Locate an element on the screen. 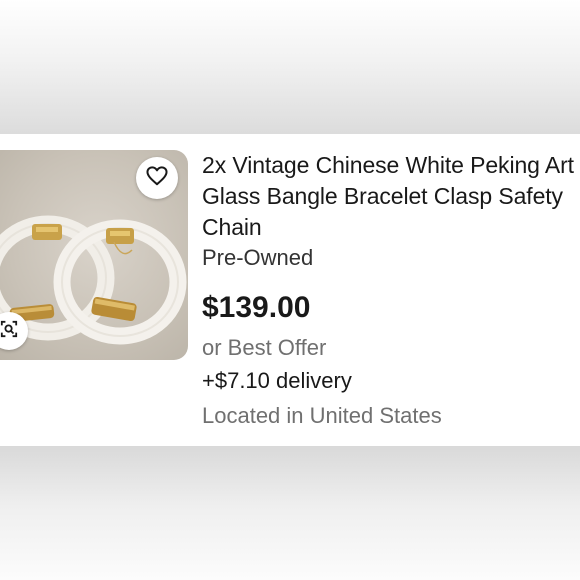 The height and width of the screenshot is (580, 580). best-offer-label: or Best Offer is located at coordinates (264, 347).